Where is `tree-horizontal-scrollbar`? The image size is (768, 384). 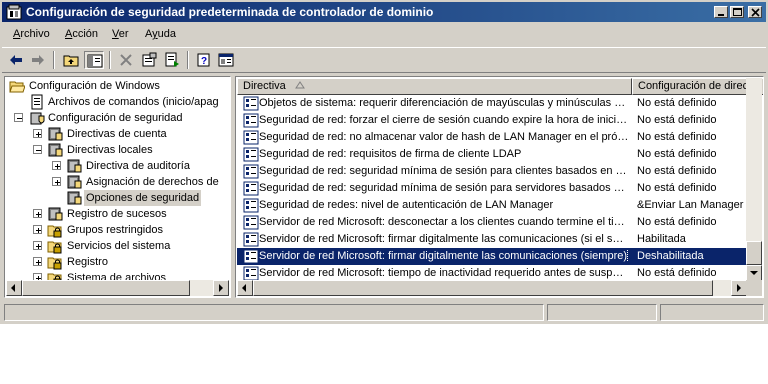 tree-horizontal-scrollbar is located at coordinates (117, 288).